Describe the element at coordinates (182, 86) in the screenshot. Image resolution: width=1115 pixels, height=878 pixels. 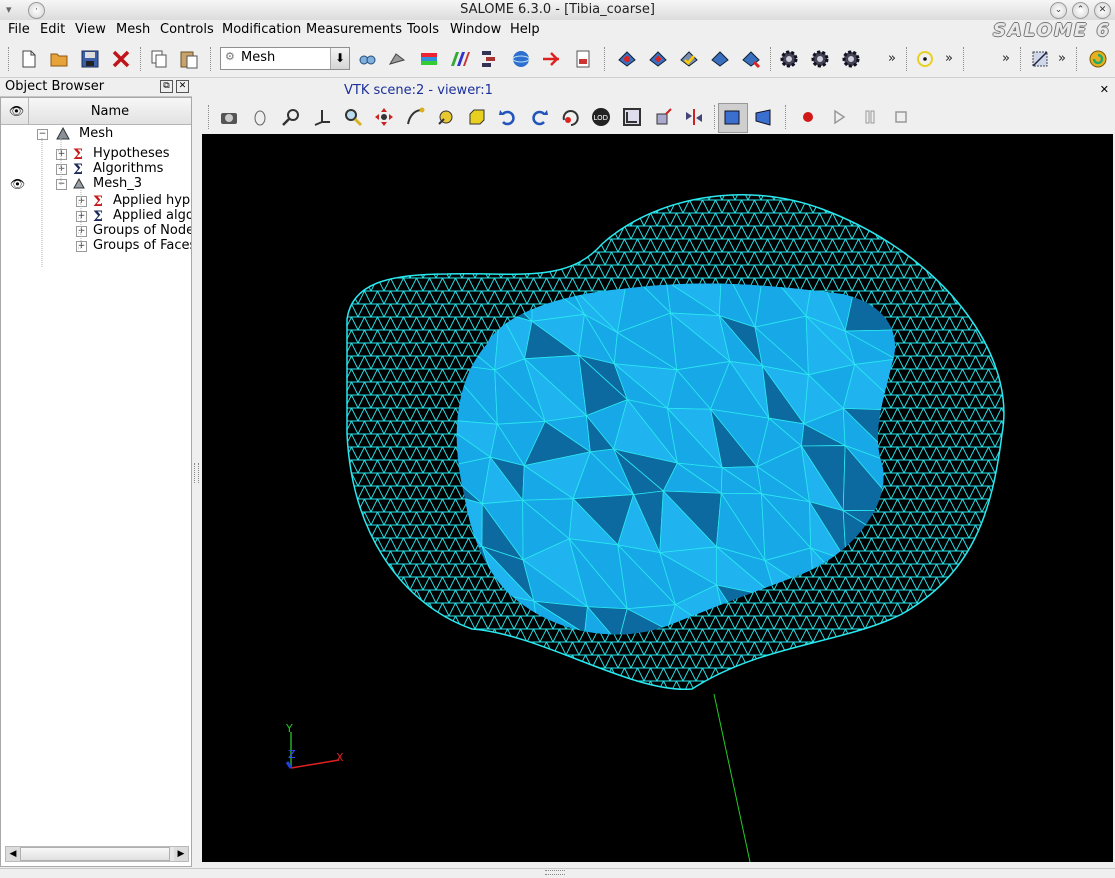
I see `close-dock-icon: ✕` at that location.